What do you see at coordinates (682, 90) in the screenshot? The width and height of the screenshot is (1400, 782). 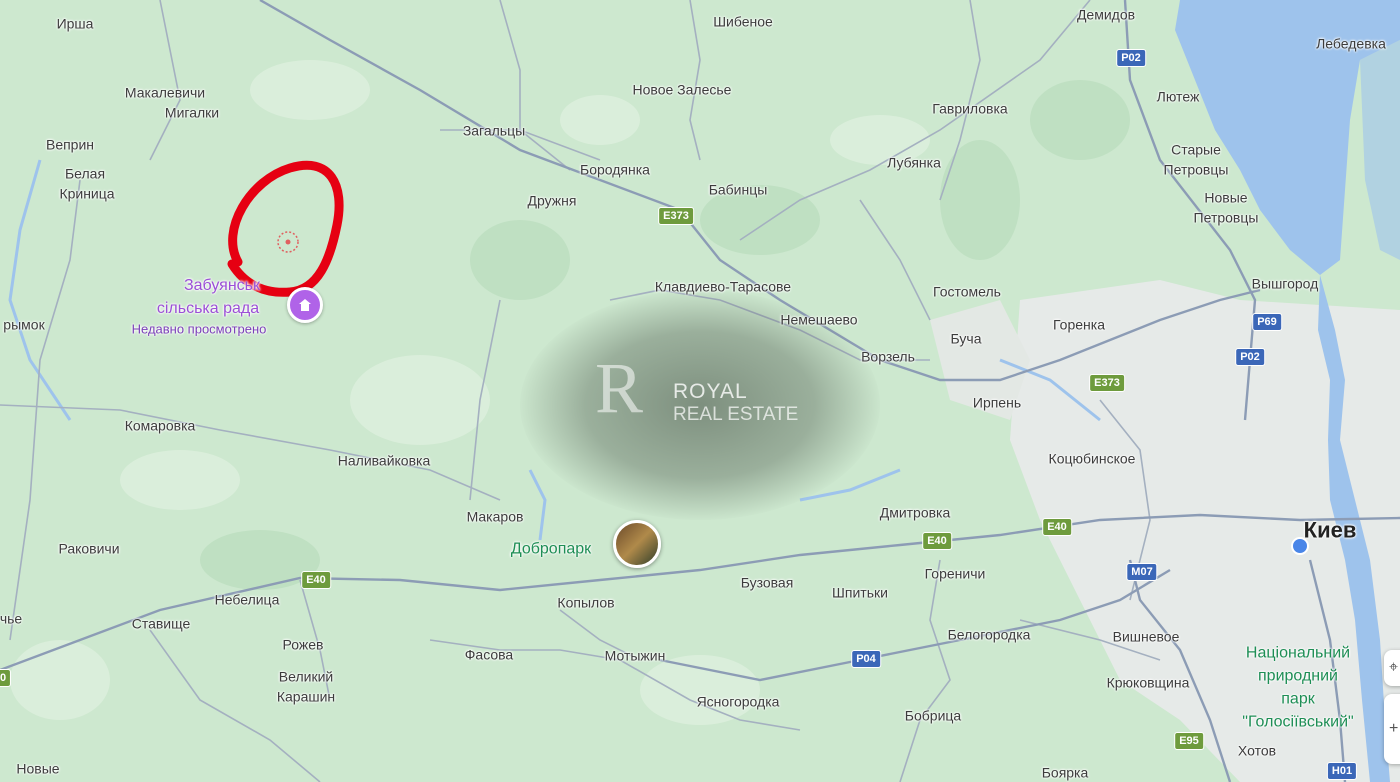 I see `place-label: Новое Залесье` at bounding box center [682, 90].